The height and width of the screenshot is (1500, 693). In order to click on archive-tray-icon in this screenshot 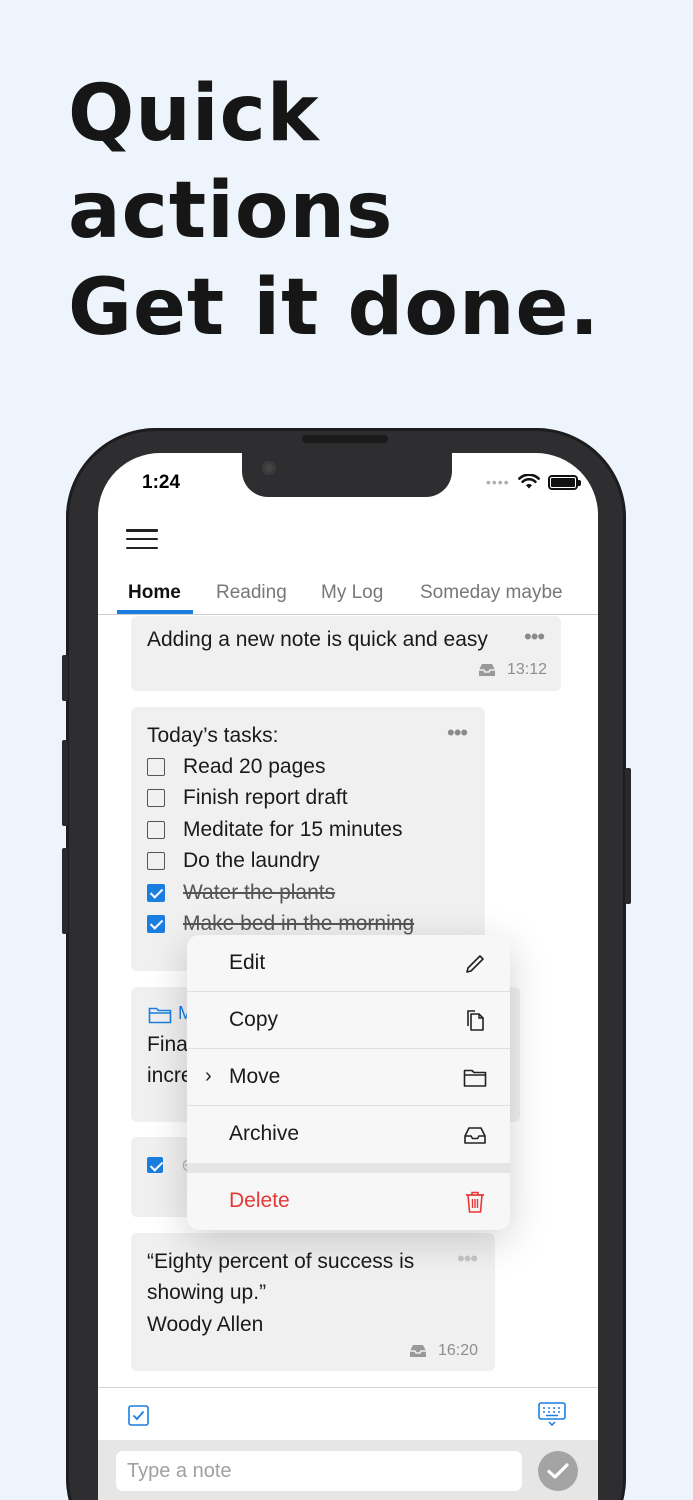, I will do `click(475, 1135)`.